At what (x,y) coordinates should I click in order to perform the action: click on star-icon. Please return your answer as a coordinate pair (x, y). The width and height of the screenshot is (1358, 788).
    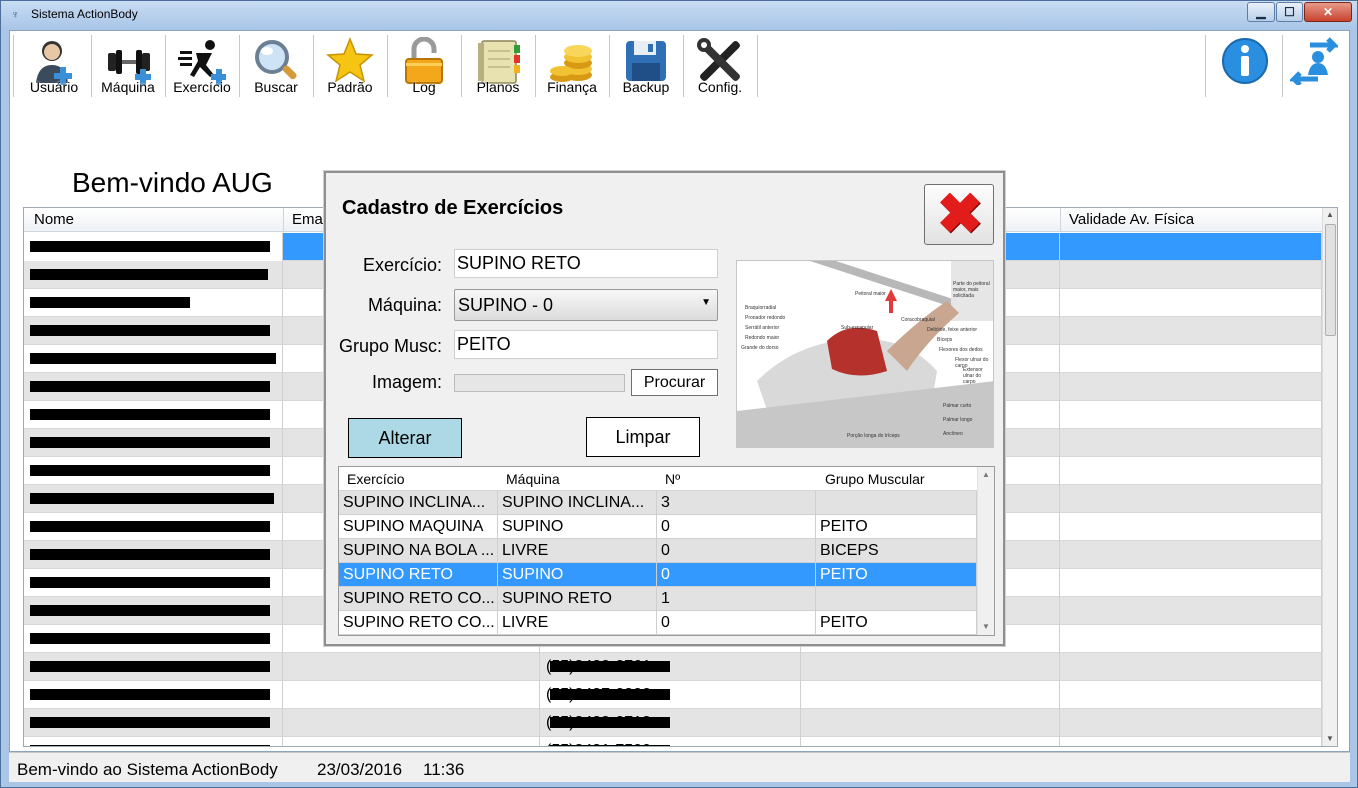
    Looking at the image, I should click on (350, 60).